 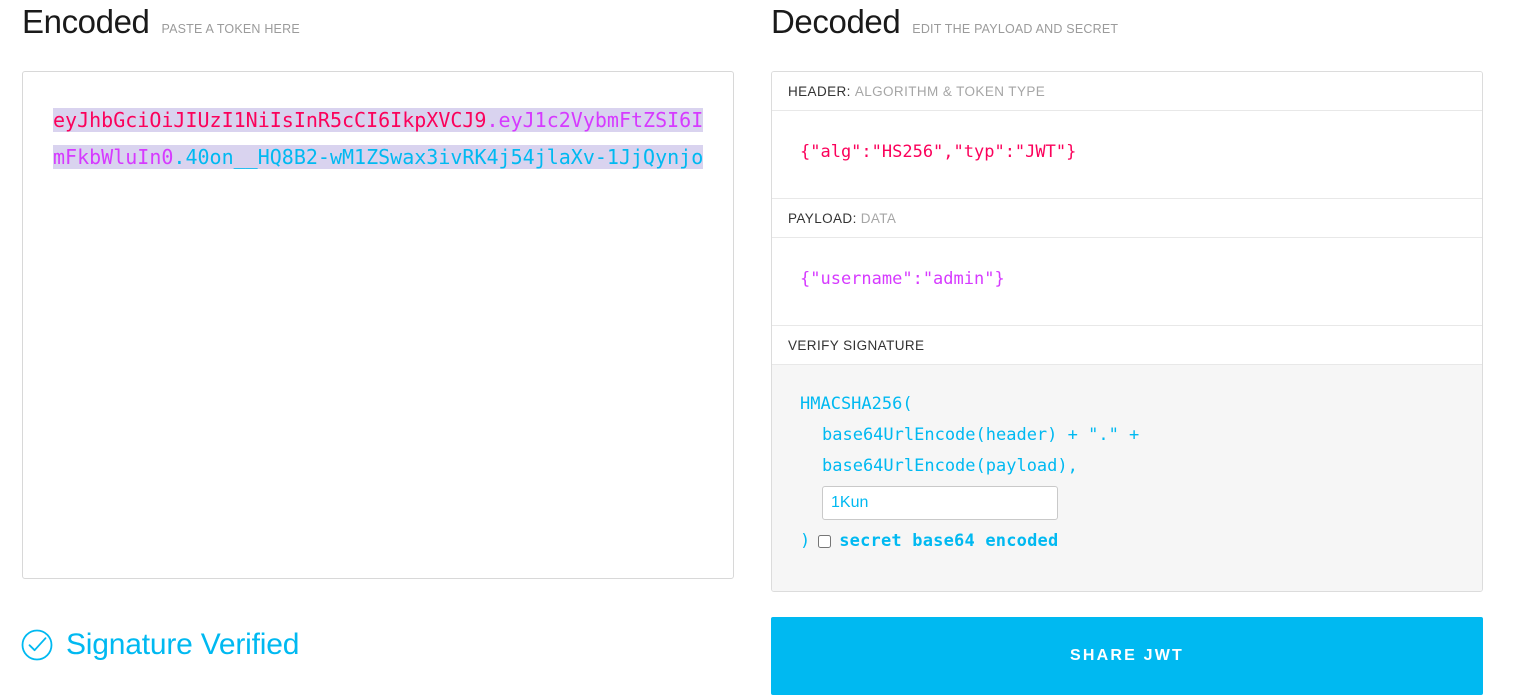 What do you see at coordinates (940, 503) in the screenshot?
I see `secret-input` at bounding box center [940, 503].